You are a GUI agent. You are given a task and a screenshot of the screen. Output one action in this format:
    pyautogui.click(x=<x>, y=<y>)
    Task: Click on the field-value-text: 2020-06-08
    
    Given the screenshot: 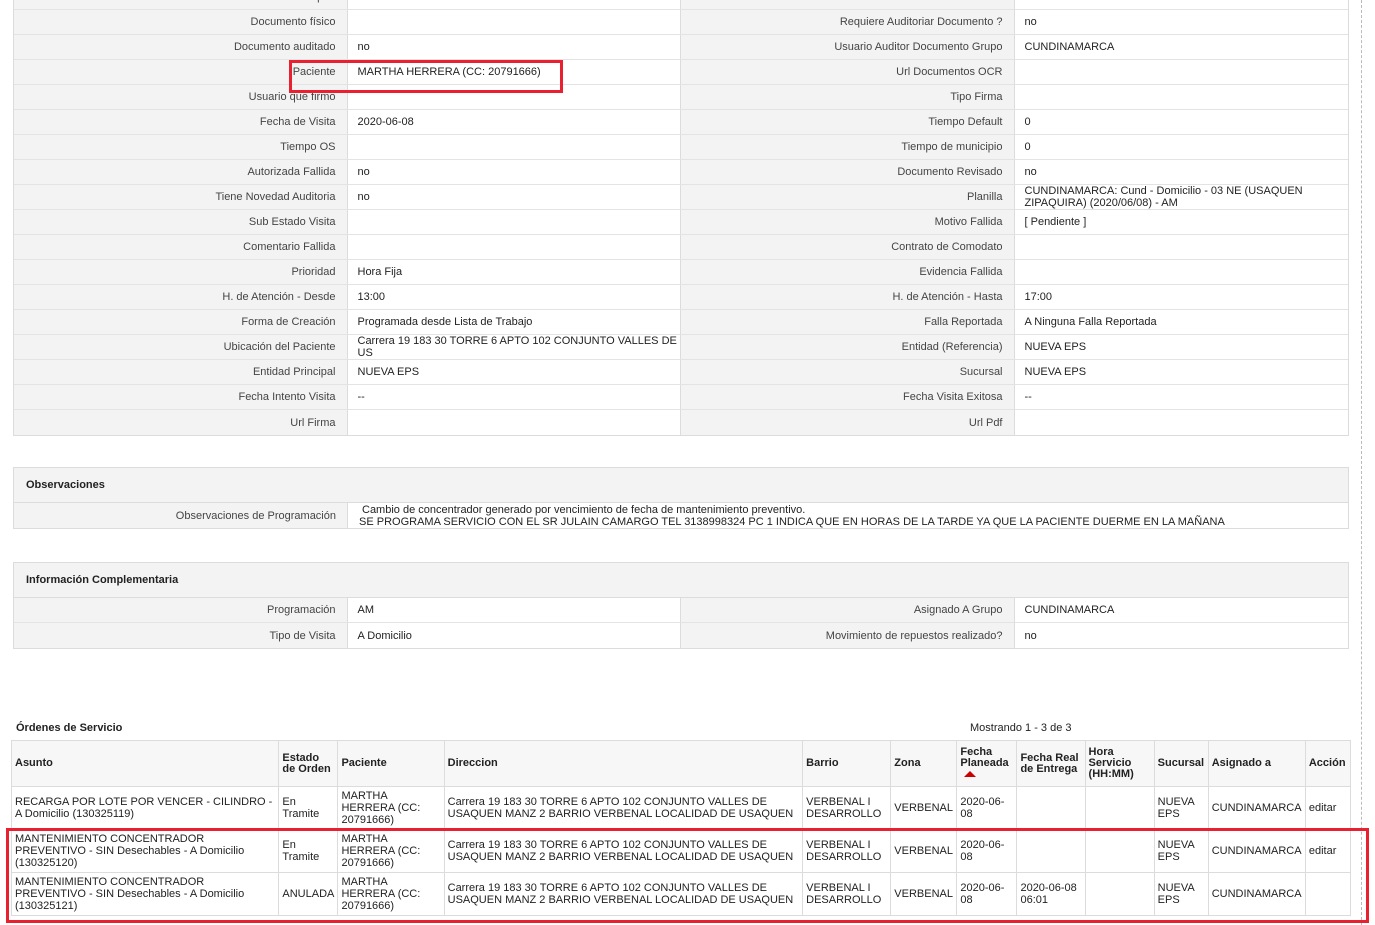 What is the action you would take?
    pyautogui.click(x=385, y=122)
    